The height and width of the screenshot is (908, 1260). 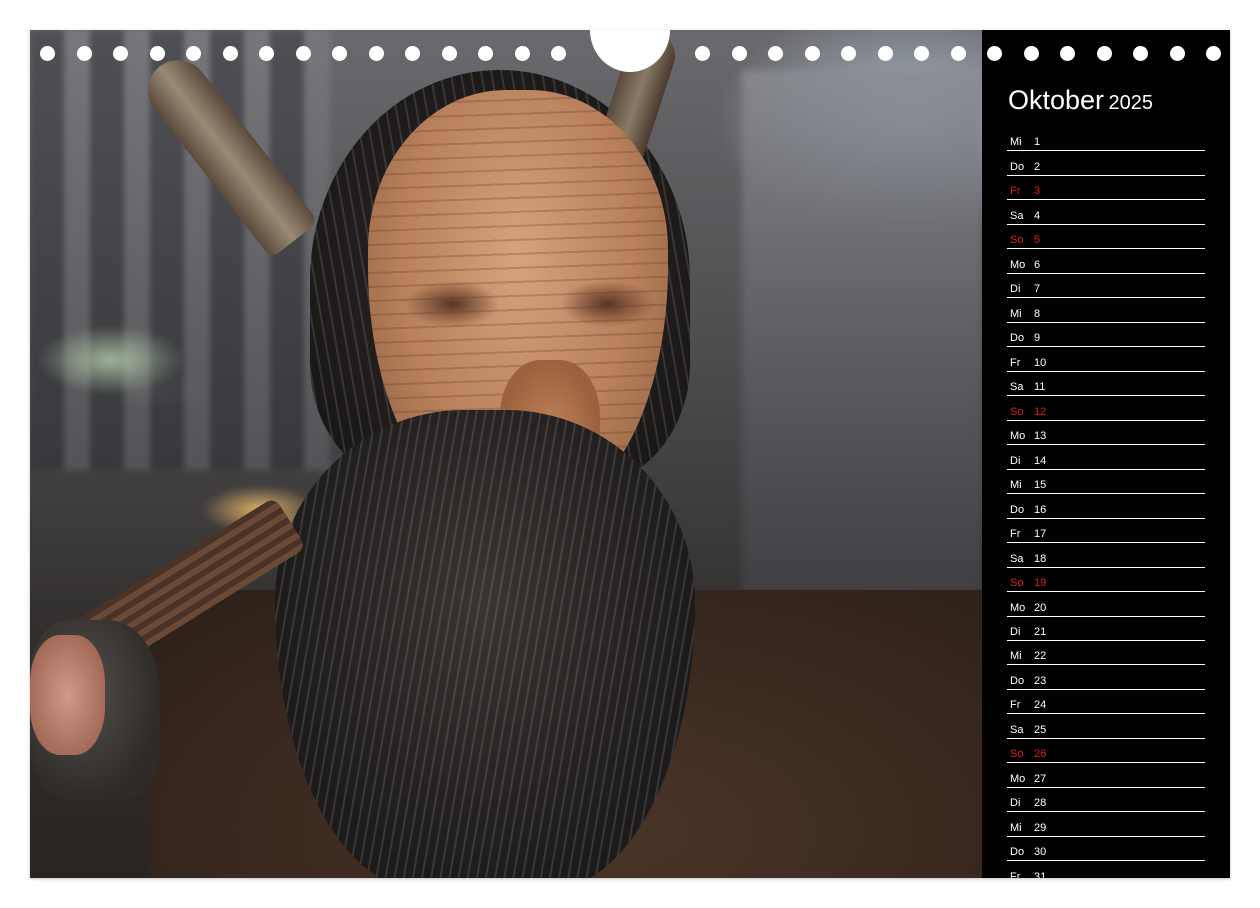 I want to click on day-number: 2, so click(x=1037, y=166).